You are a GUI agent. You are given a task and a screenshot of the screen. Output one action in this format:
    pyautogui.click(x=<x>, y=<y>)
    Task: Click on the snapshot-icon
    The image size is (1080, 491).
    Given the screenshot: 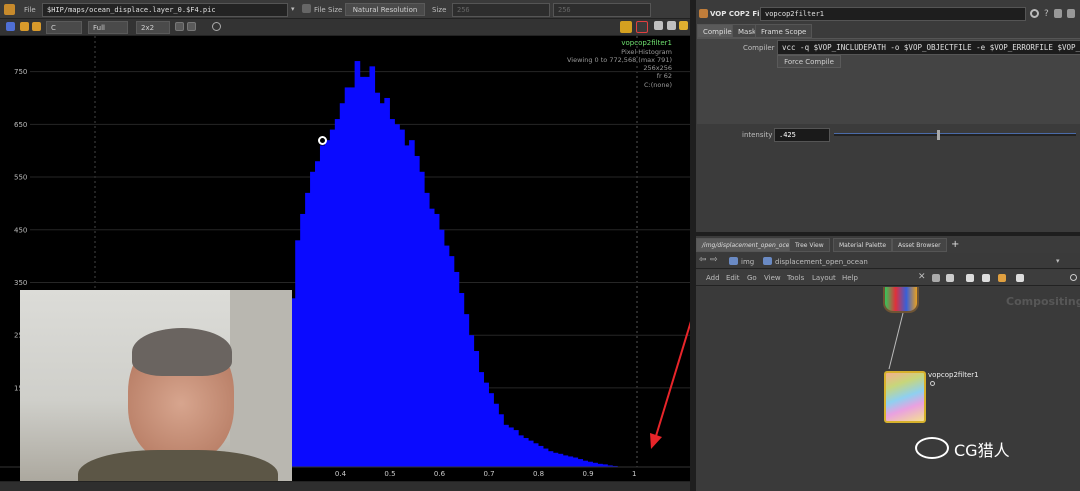 What is the action you would take?
    pyautogui.click(x=626, y=27)
    